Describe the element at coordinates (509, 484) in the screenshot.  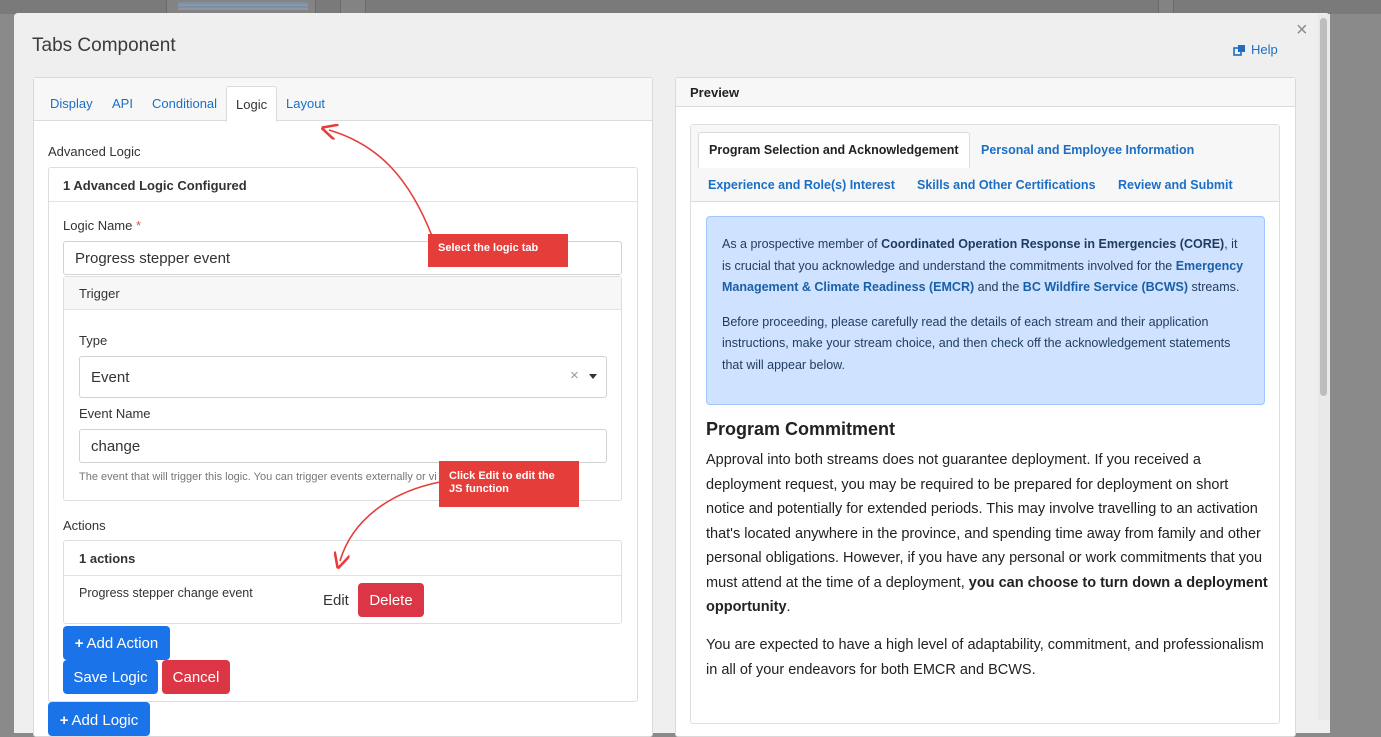
I see `callout-edit-js-function: Click Edit to edit the JS function` at that location.